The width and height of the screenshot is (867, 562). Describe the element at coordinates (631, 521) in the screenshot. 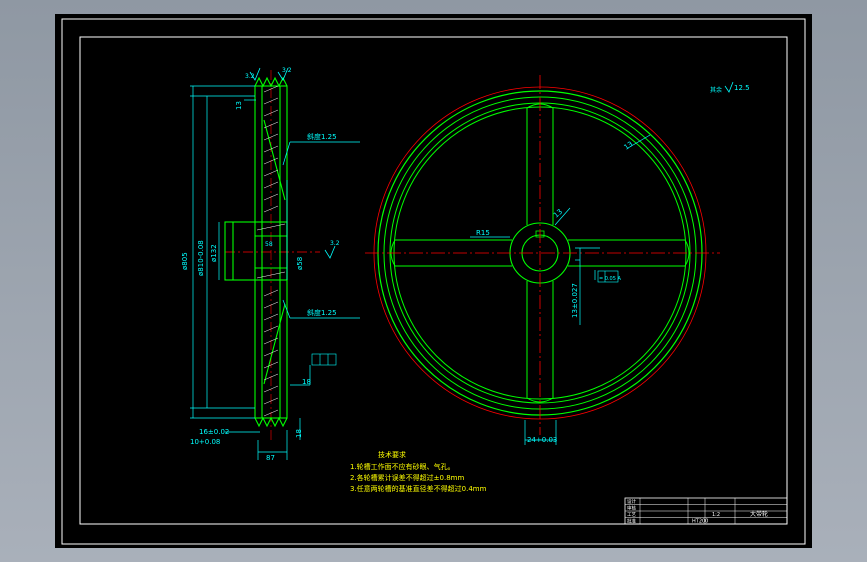

I see `title-row-4: 批准` at that location.